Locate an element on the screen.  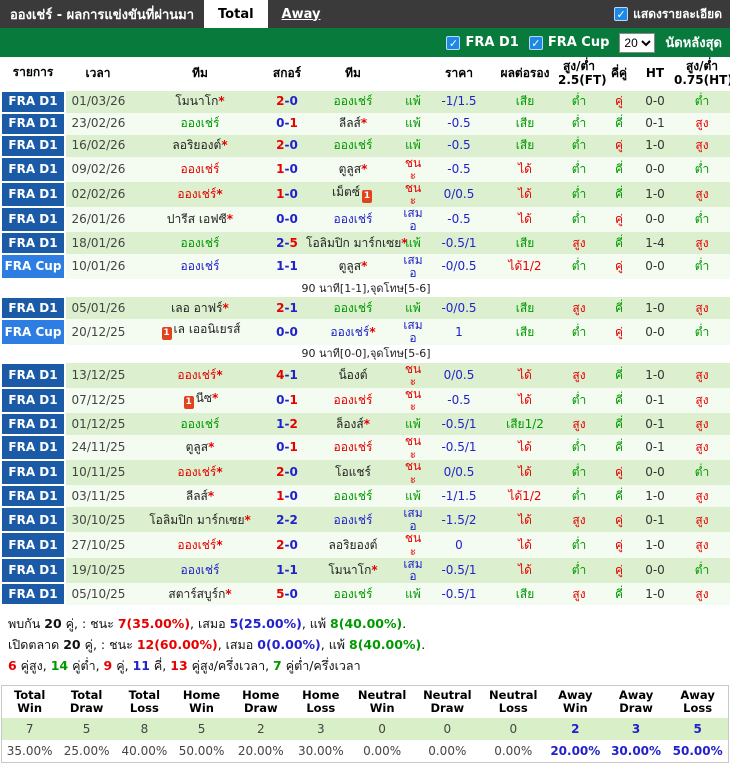
handicap-result: ได้1/2 is located at coordinates (525, 267).